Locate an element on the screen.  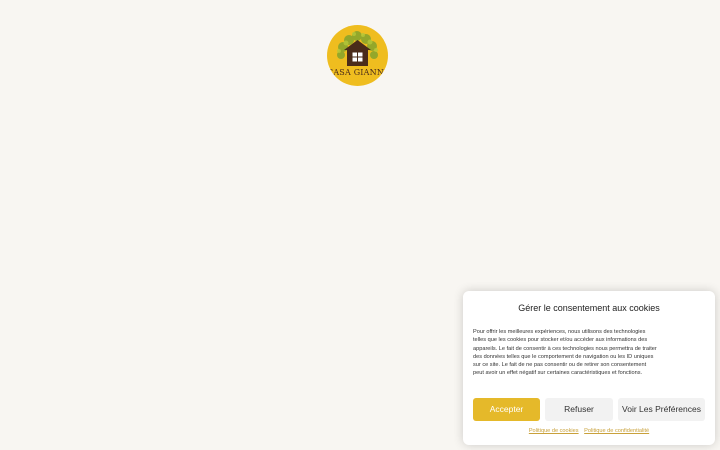
accept-button: Accepter is located at coordinates (506, 409).